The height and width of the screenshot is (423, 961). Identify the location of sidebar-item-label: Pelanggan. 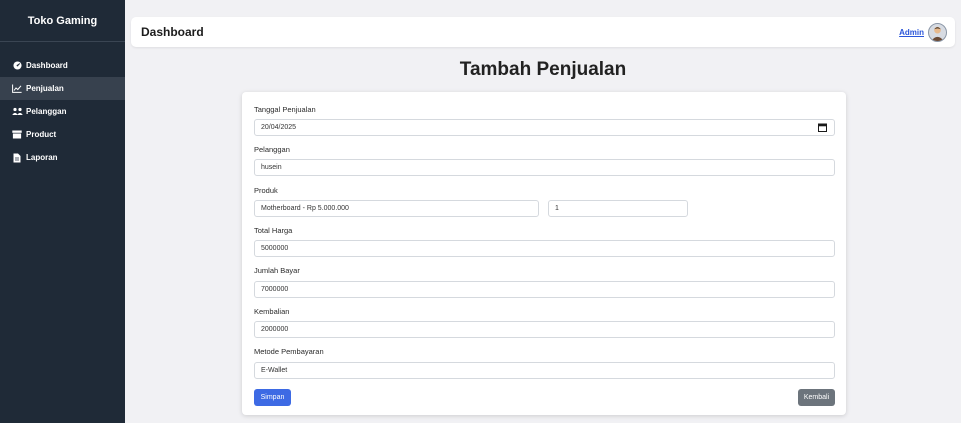
(46, 111).